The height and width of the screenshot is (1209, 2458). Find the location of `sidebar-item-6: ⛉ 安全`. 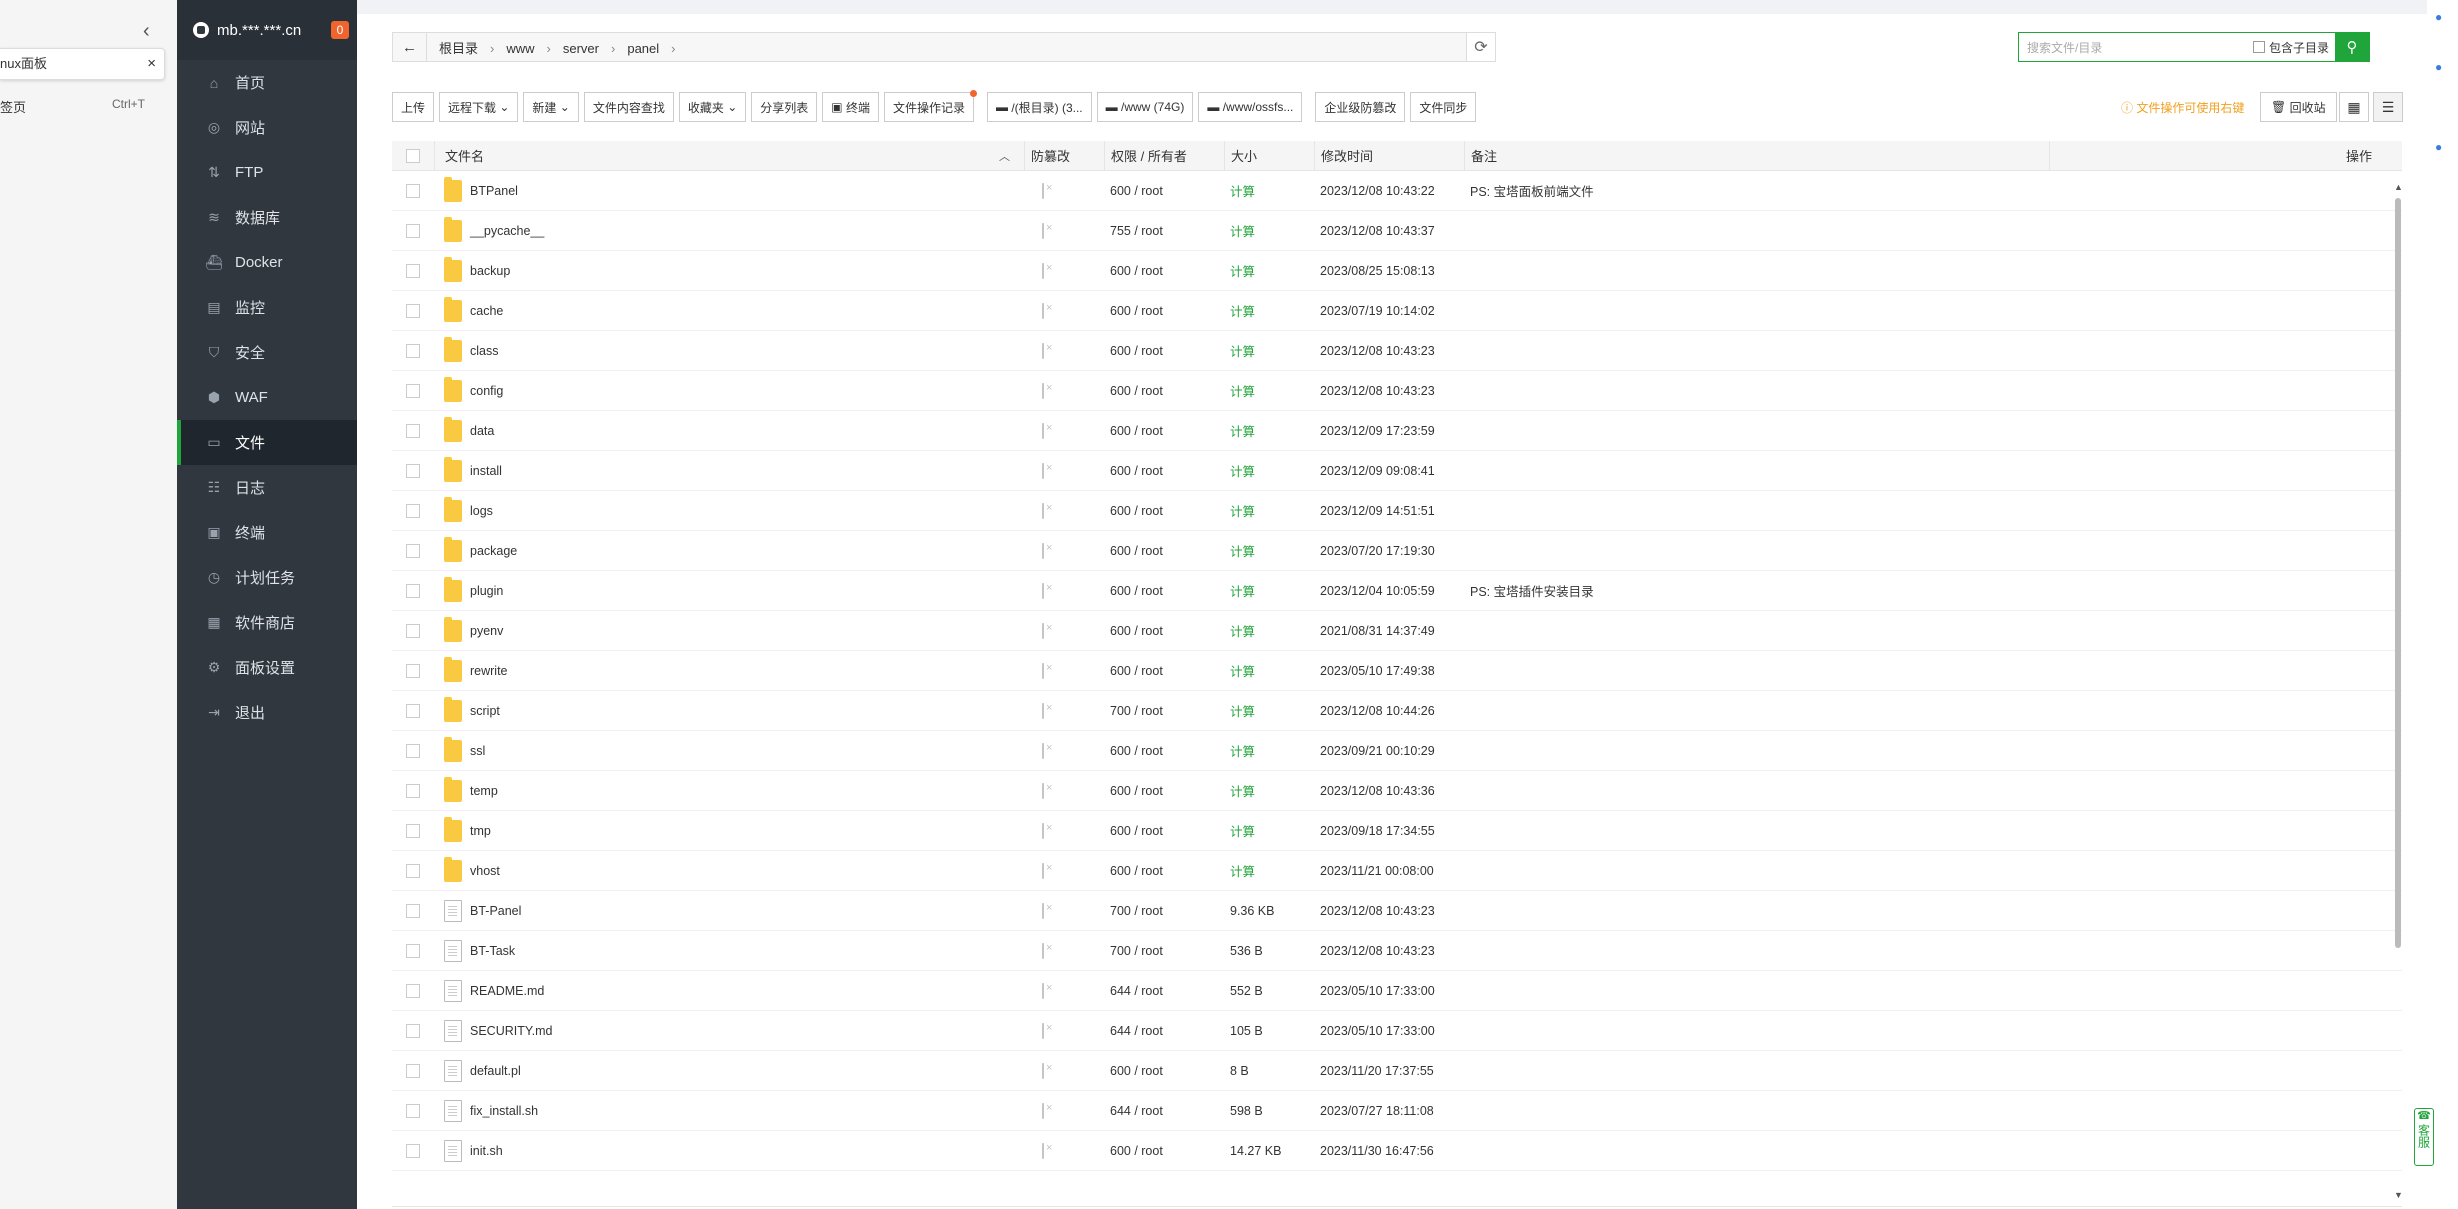

sidebar-item-6: ⛉ 安全 is located at coordinates (267, 352).